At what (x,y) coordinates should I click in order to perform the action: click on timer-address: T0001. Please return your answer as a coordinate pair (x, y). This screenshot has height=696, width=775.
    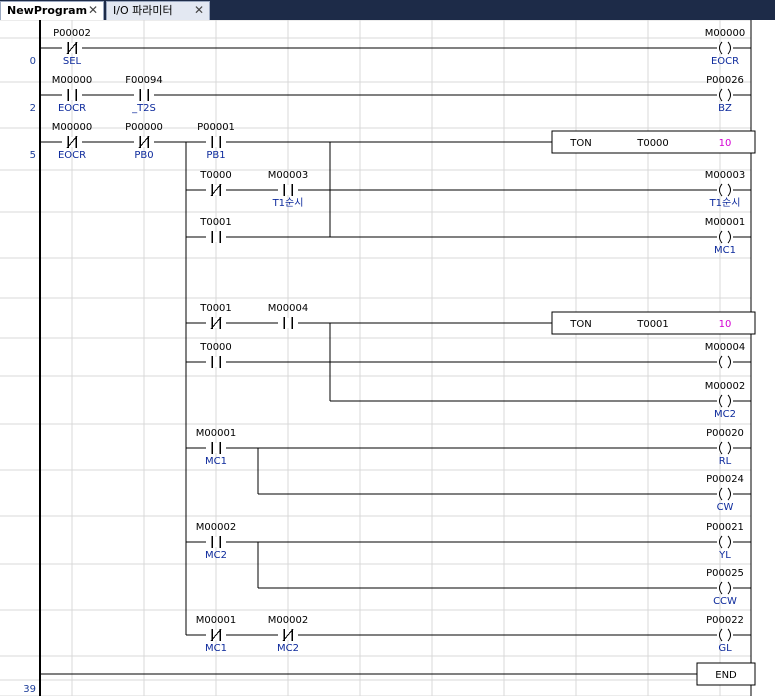
    Looking at the image, I should click on (652, 324).